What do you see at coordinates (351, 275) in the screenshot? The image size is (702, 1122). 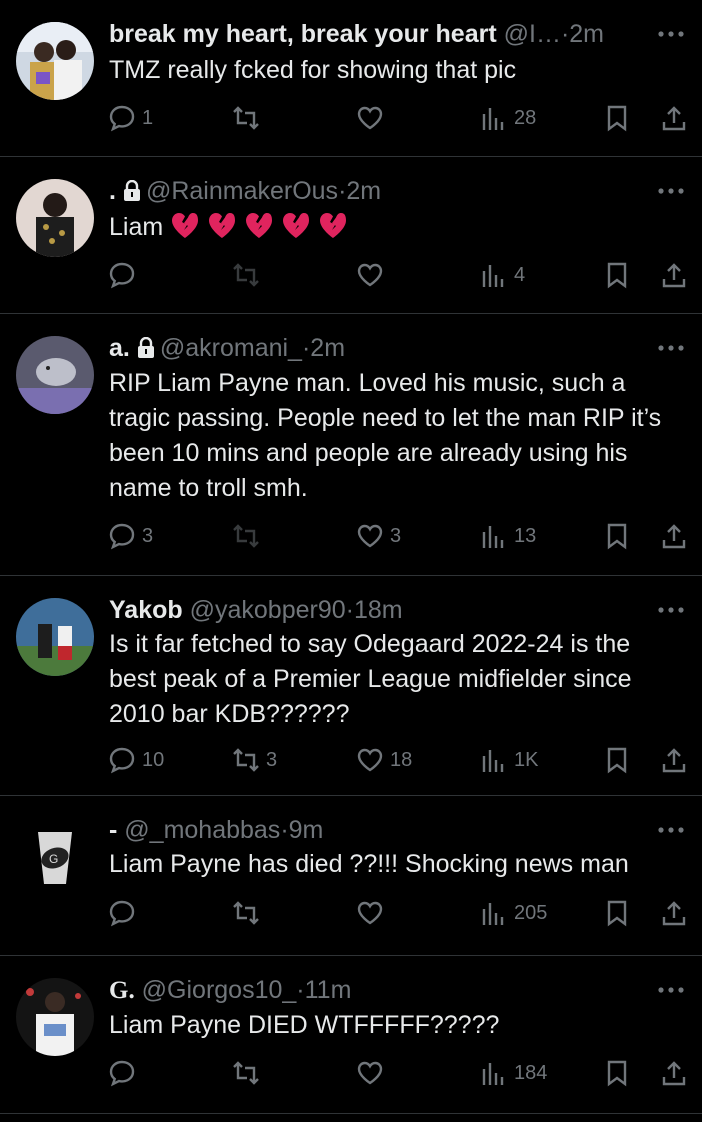 I see `action-bar: 4` at bounding box center [351, 275].